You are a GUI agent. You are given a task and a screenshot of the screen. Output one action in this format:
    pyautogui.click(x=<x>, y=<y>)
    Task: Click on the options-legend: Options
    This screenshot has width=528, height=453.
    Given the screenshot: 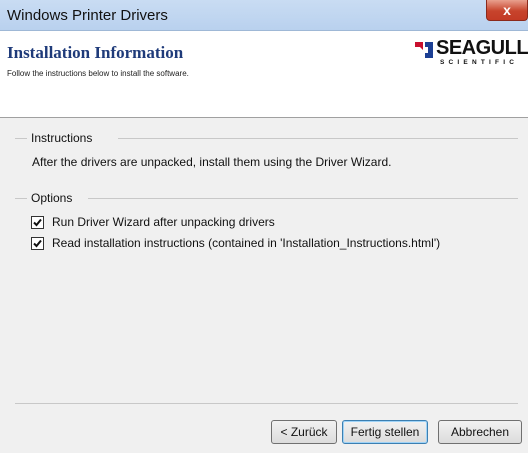 What is the action you would take?
    pyautogui.click(x=52, y=198)
    